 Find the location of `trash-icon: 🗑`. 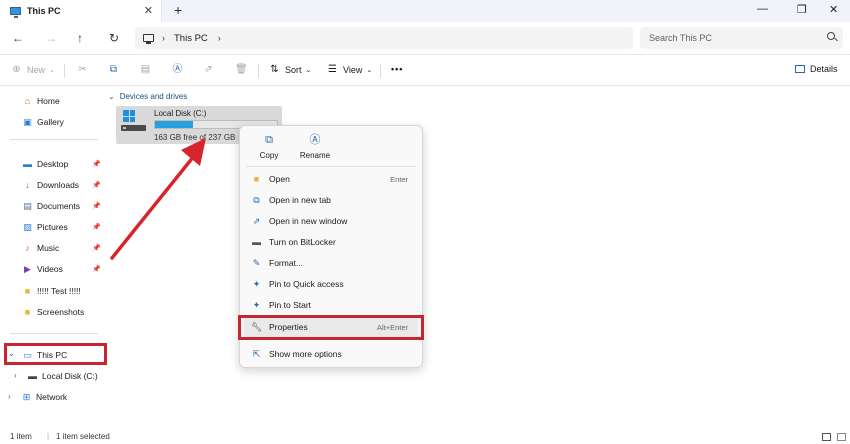

trash-icon: 🗑 is located at coordinates (241, 69).